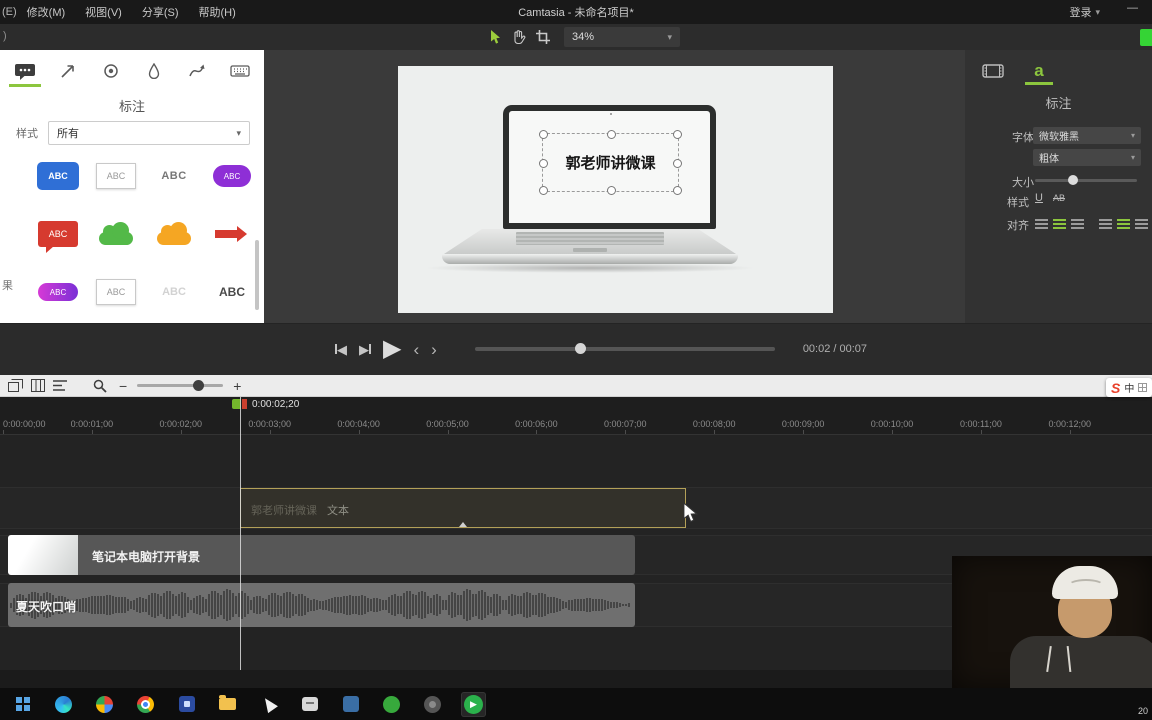 The image size is (1152, 720). What do you see at coordinates (145, 704) in the screenshot?
I see `chrome-taskbar-button` at bounding box center [145, 704].